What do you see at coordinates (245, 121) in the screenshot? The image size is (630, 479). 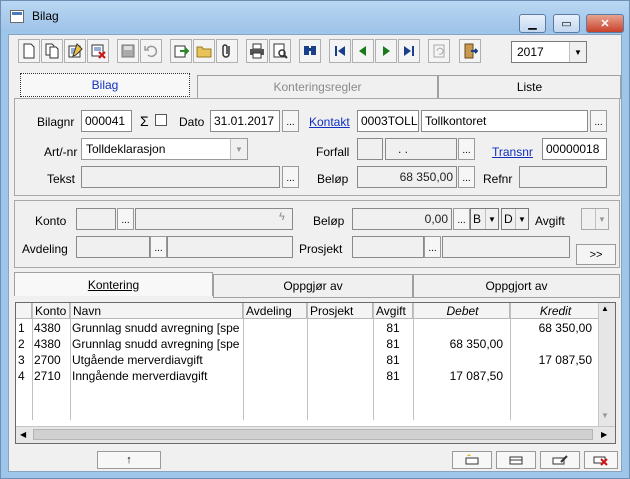 I see `dato-field: 31.01.2017` at bounding box center [245, 121].